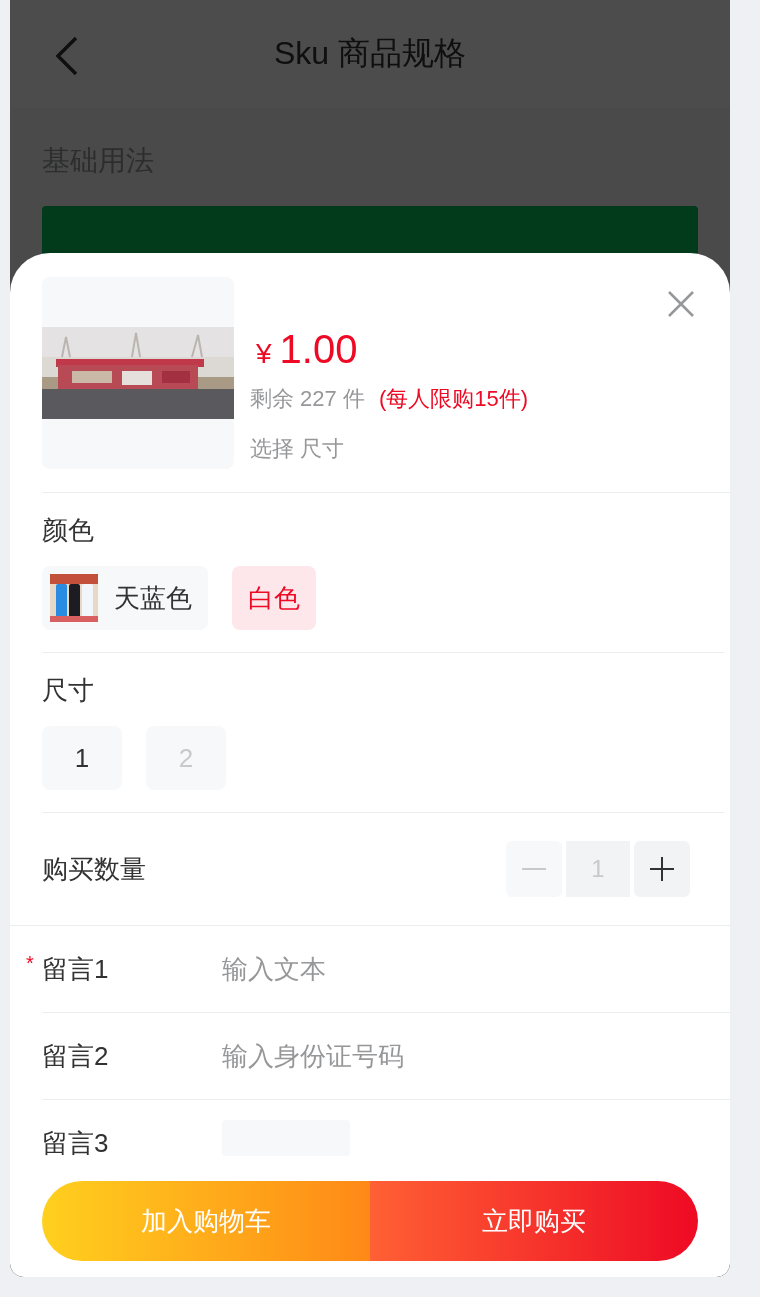 This screenshot has width=760, height=1297. Describe the element at coordinates (681, 304) in the screenshot. I see `close-icon` at that location.